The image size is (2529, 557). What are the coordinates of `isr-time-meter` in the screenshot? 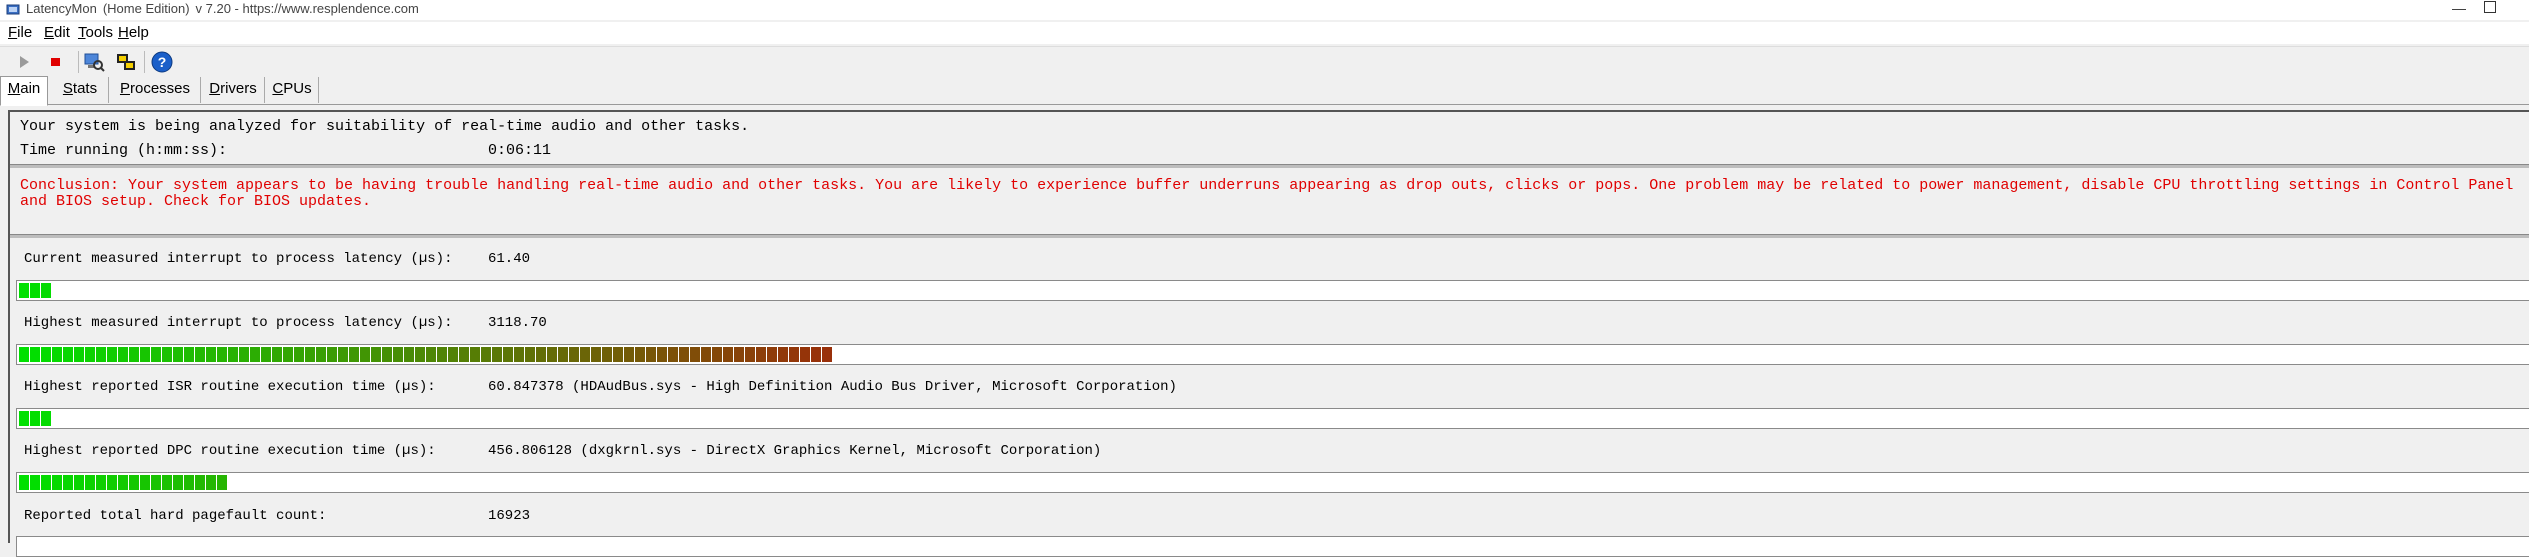 It's located at (1272, 418).